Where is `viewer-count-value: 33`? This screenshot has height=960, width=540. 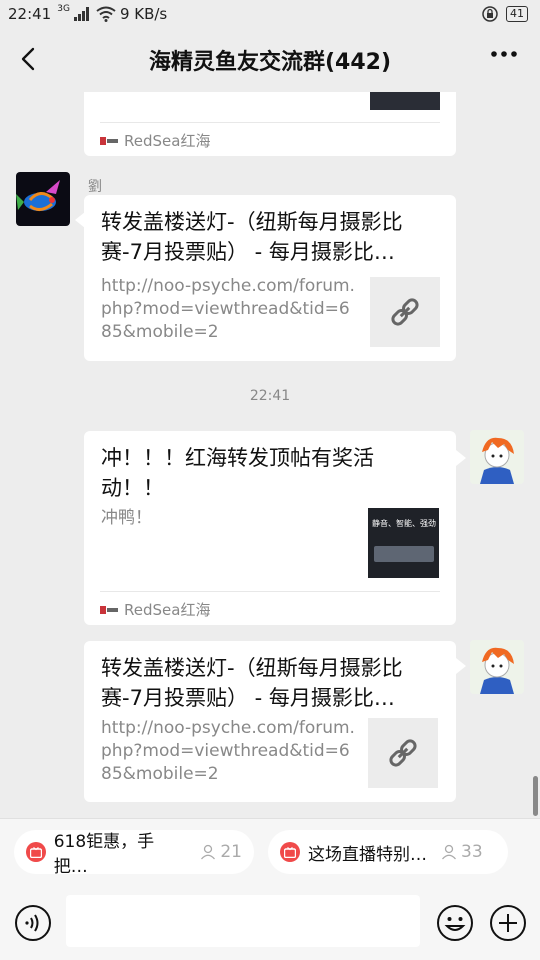
viewer-count-value: 33 is located at coordinates (472, 852).